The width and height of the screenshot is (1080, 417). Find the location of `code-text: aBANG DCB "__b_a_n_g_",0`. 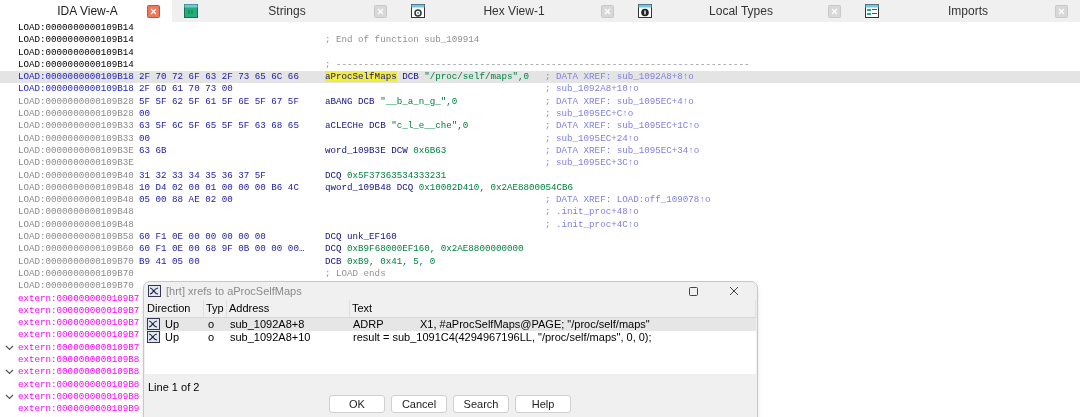

code-text: aBANG DCB "__b_a_n_g_",0 is located at coordinates (391, 101).